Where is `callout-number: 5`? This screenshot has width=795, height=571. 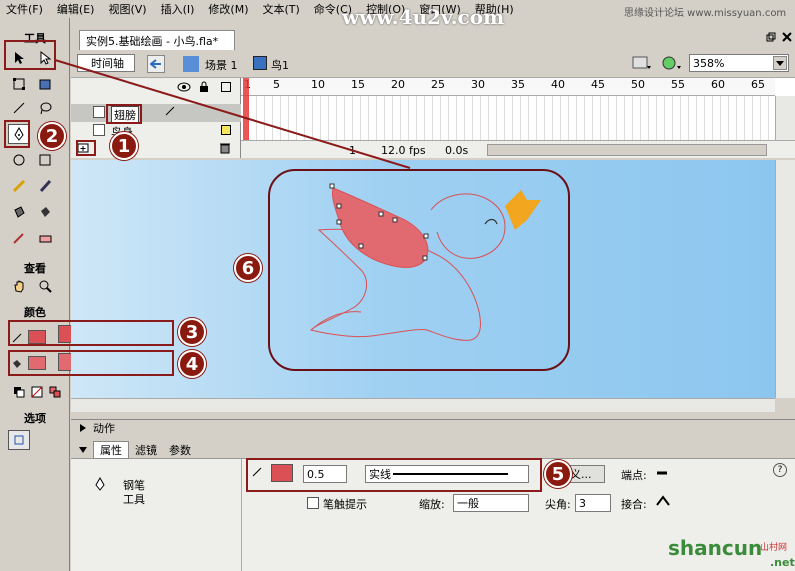
callout-number: 5 is located at coordinates (558, 474).